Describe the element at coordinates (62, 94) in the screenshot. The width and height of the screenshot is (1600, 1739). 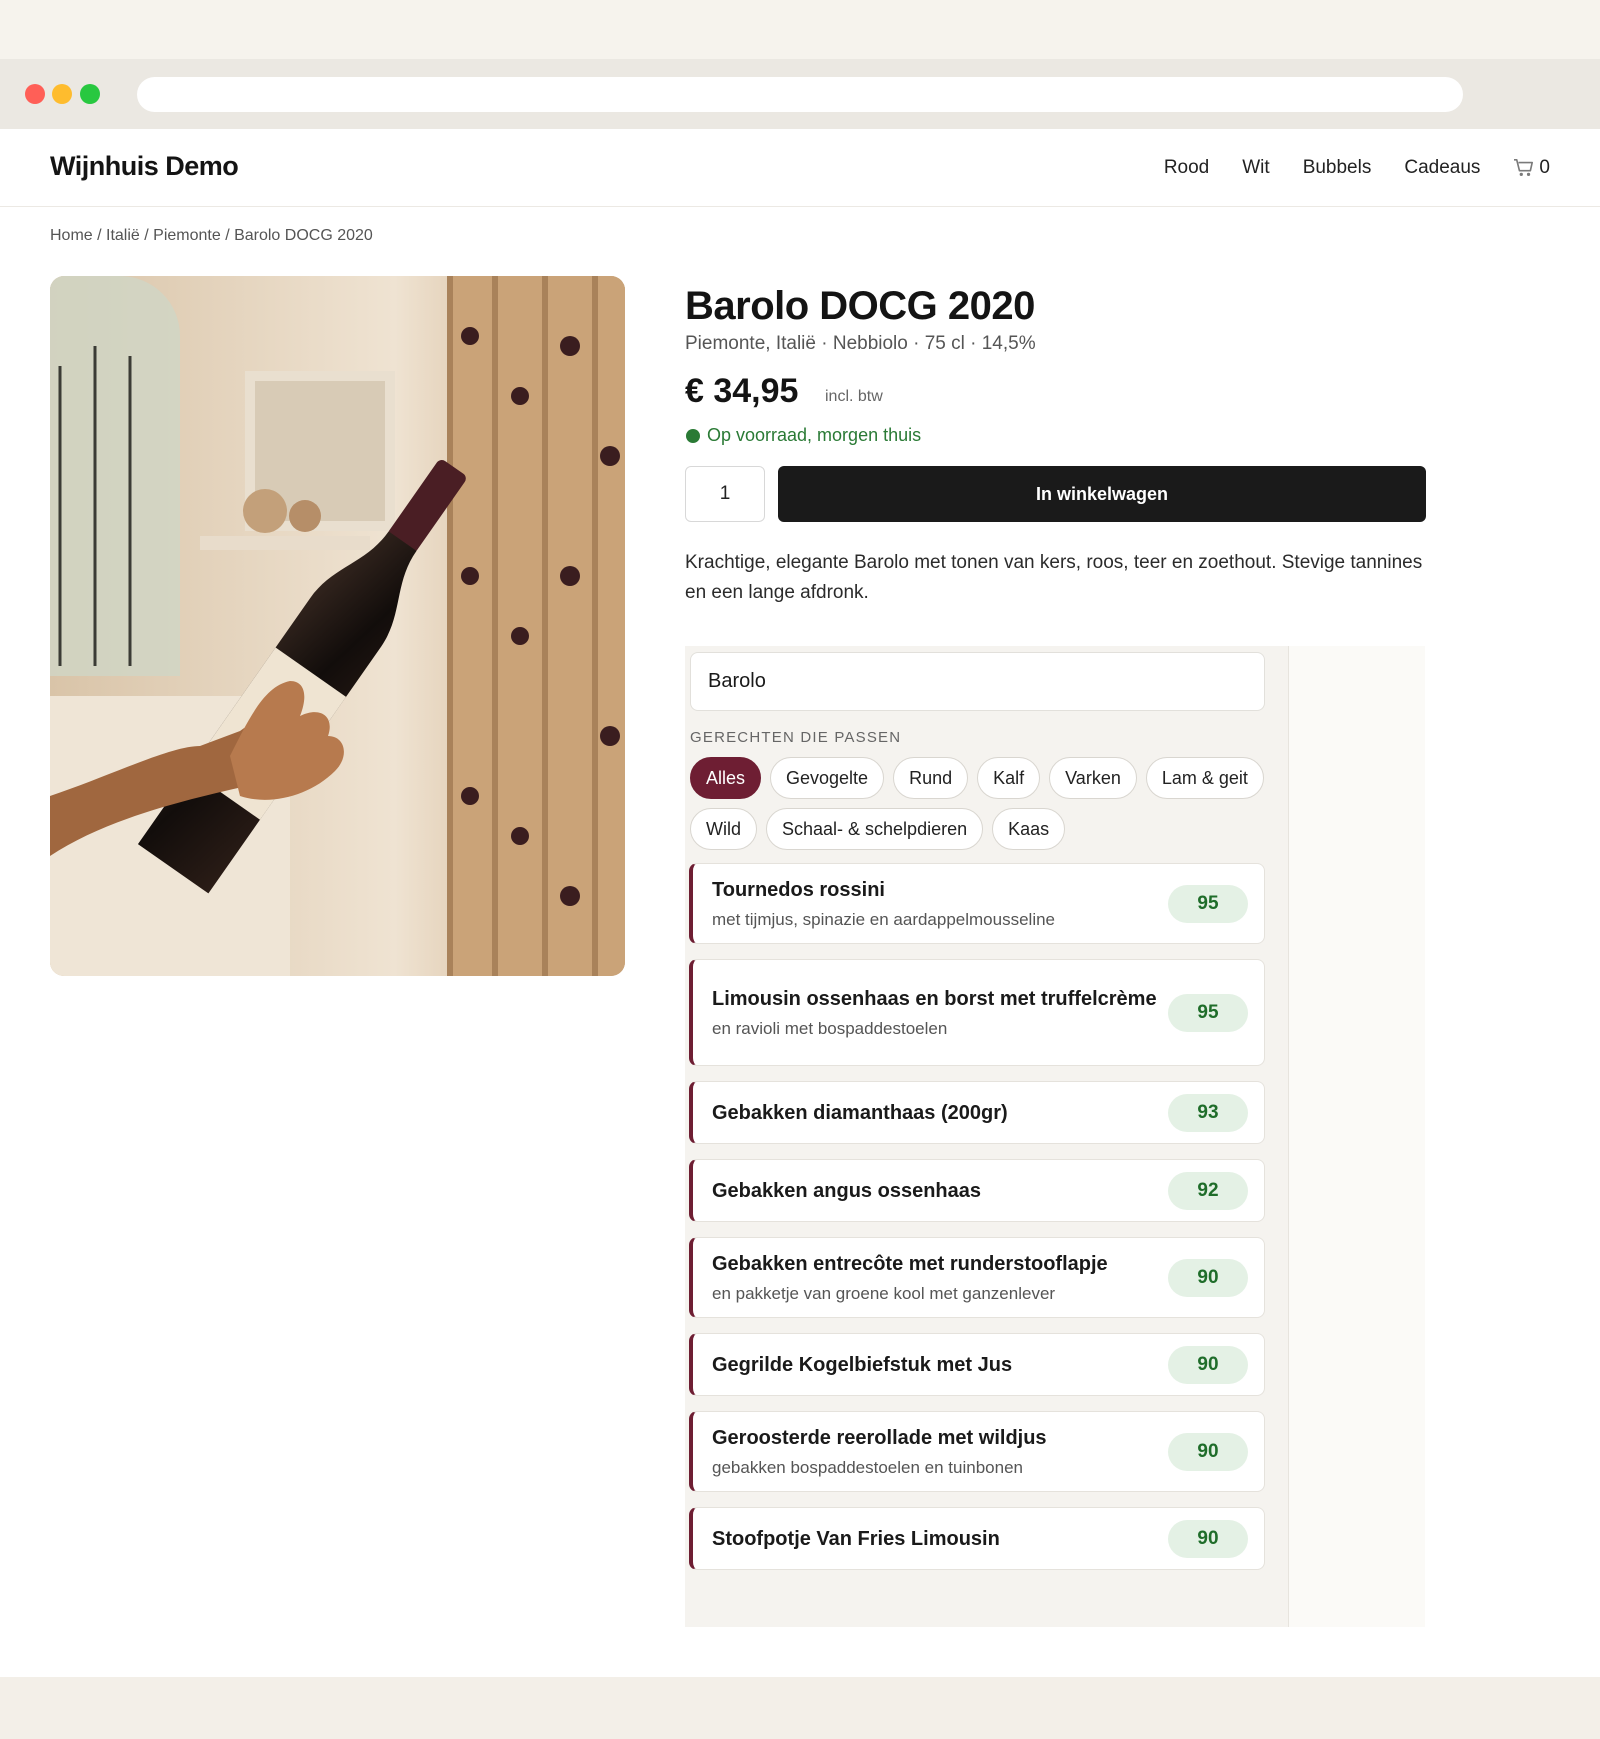
I see `window-minimize-button` at that location.